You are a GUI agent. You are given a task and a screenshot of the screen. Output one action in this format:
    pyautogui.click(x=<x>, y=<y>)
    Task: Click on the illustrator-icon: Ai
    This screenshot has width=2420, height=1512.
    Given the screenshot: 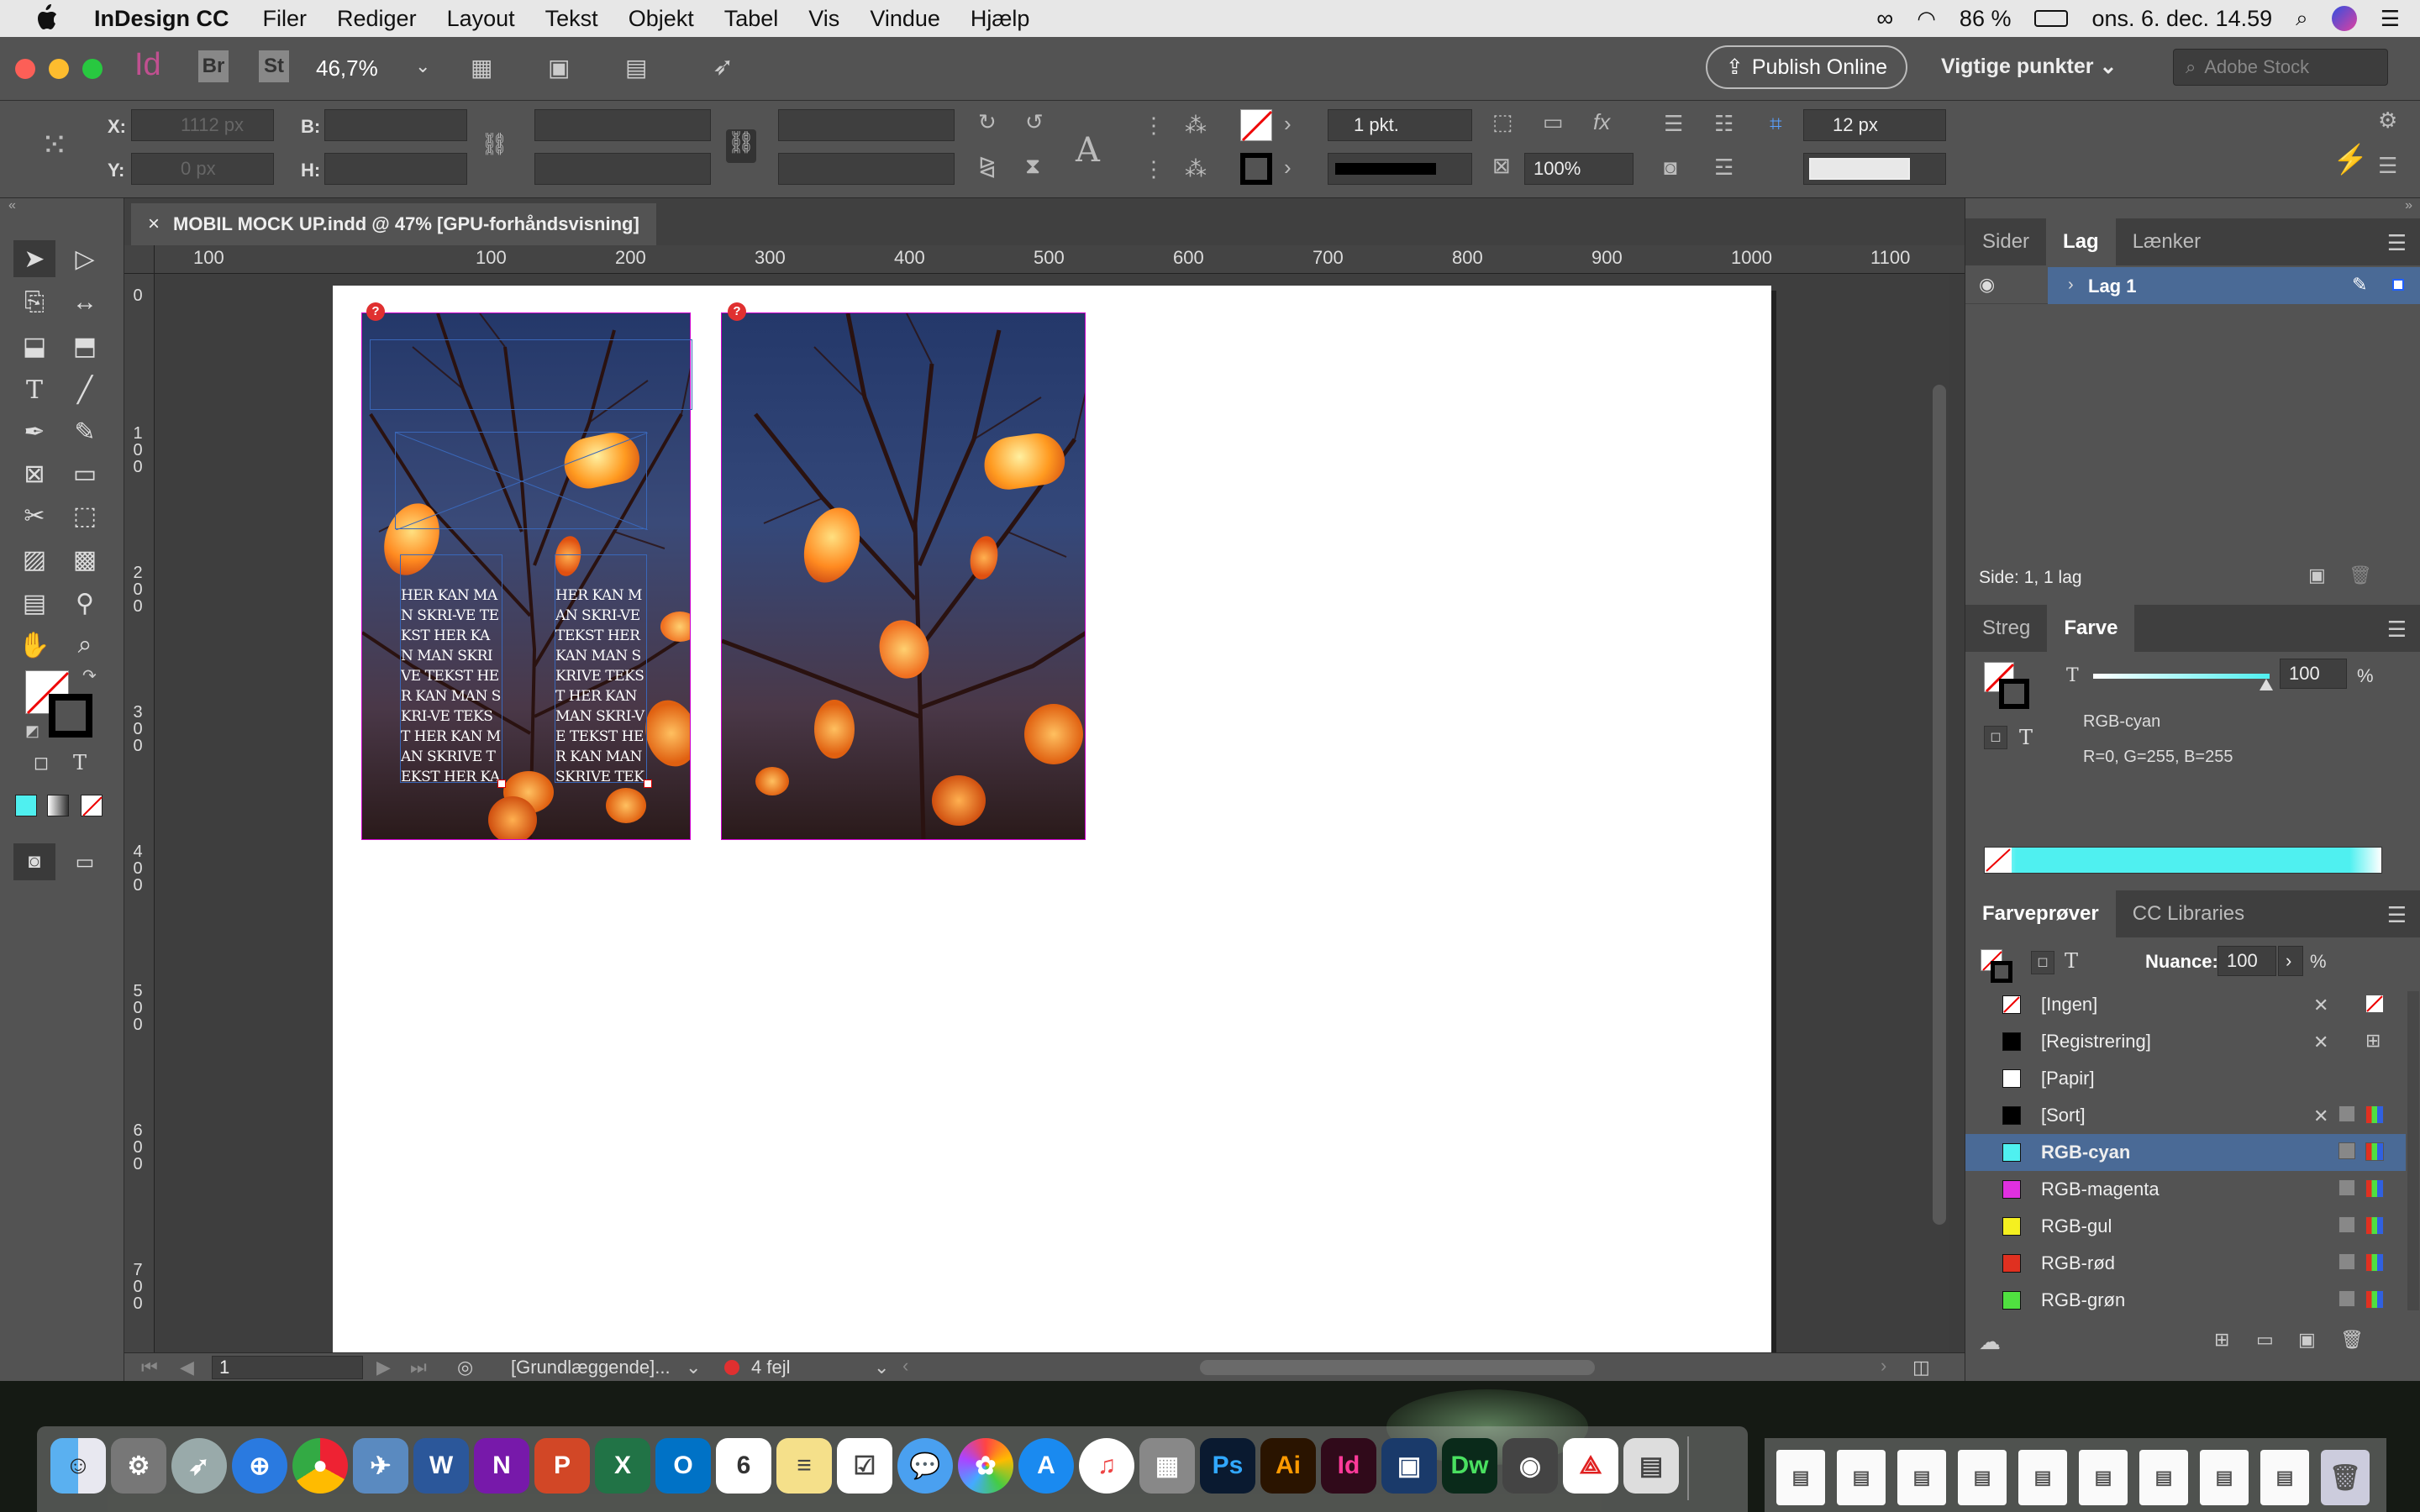 What is the action you would take?
    pyautogui.click(x=1288, y=1466)
    